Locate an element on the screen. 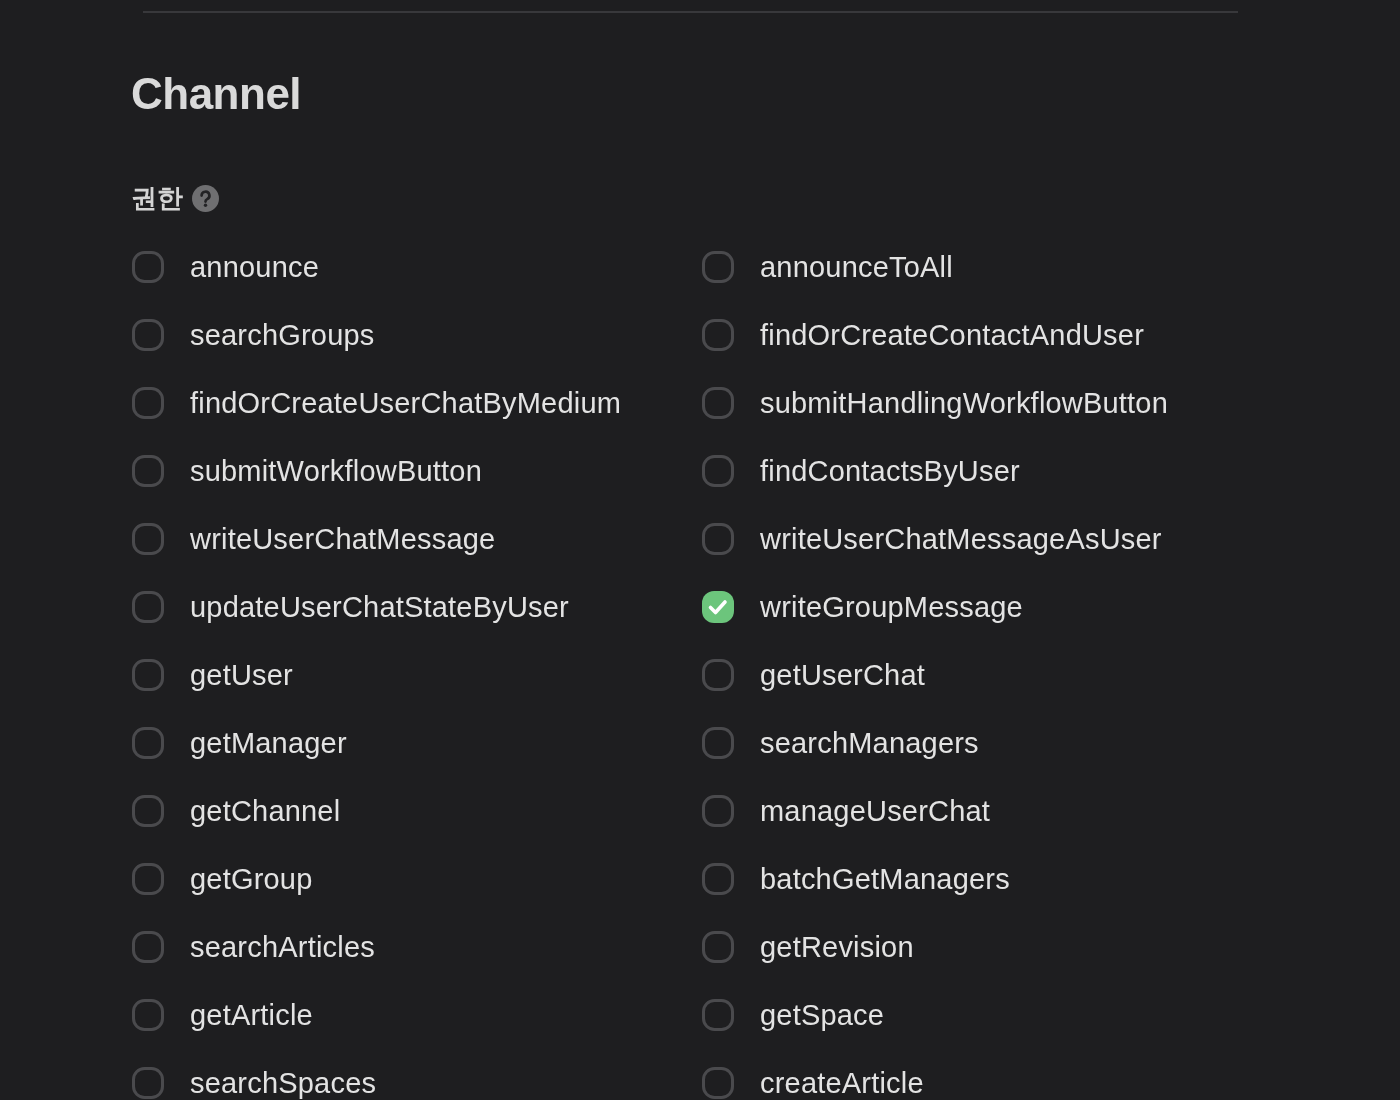 The height and width of the screenshot is (1100, 1400). permission-label: findContactsByUser is located at coordinates (890, 471).